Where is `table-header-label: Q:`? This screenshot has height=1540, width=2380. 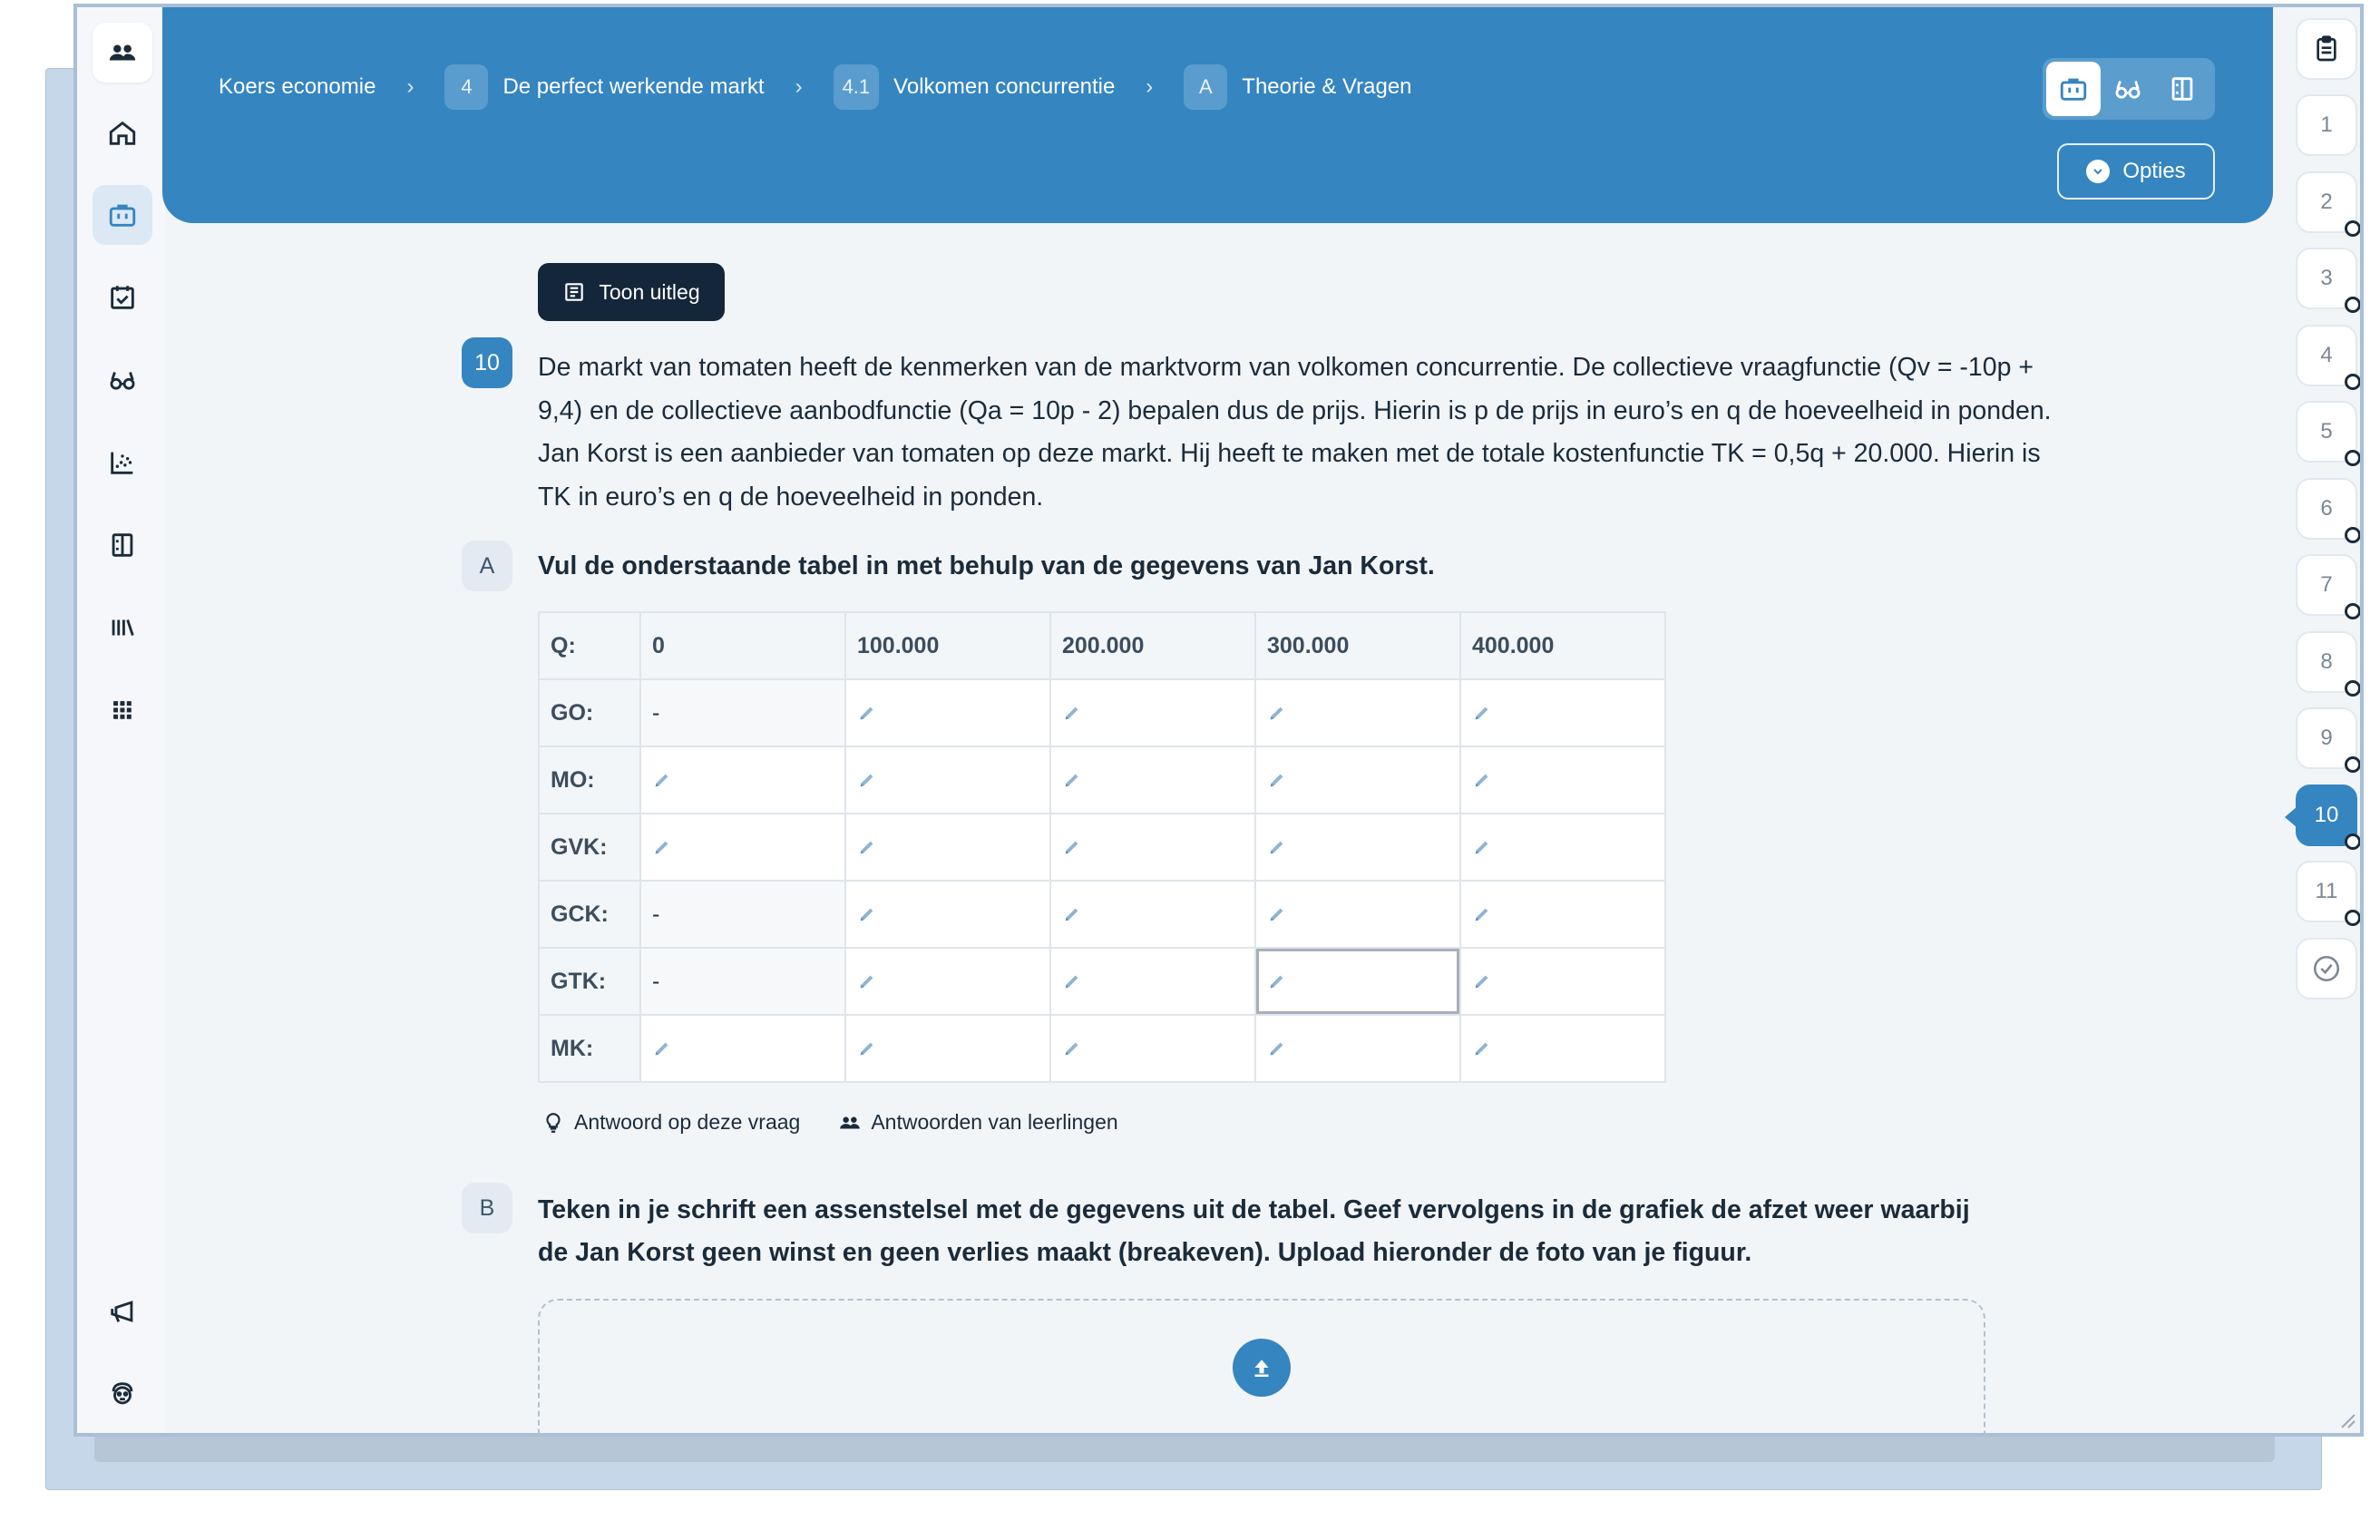 table-header-label: Q: is located at coordinates (589, 645).